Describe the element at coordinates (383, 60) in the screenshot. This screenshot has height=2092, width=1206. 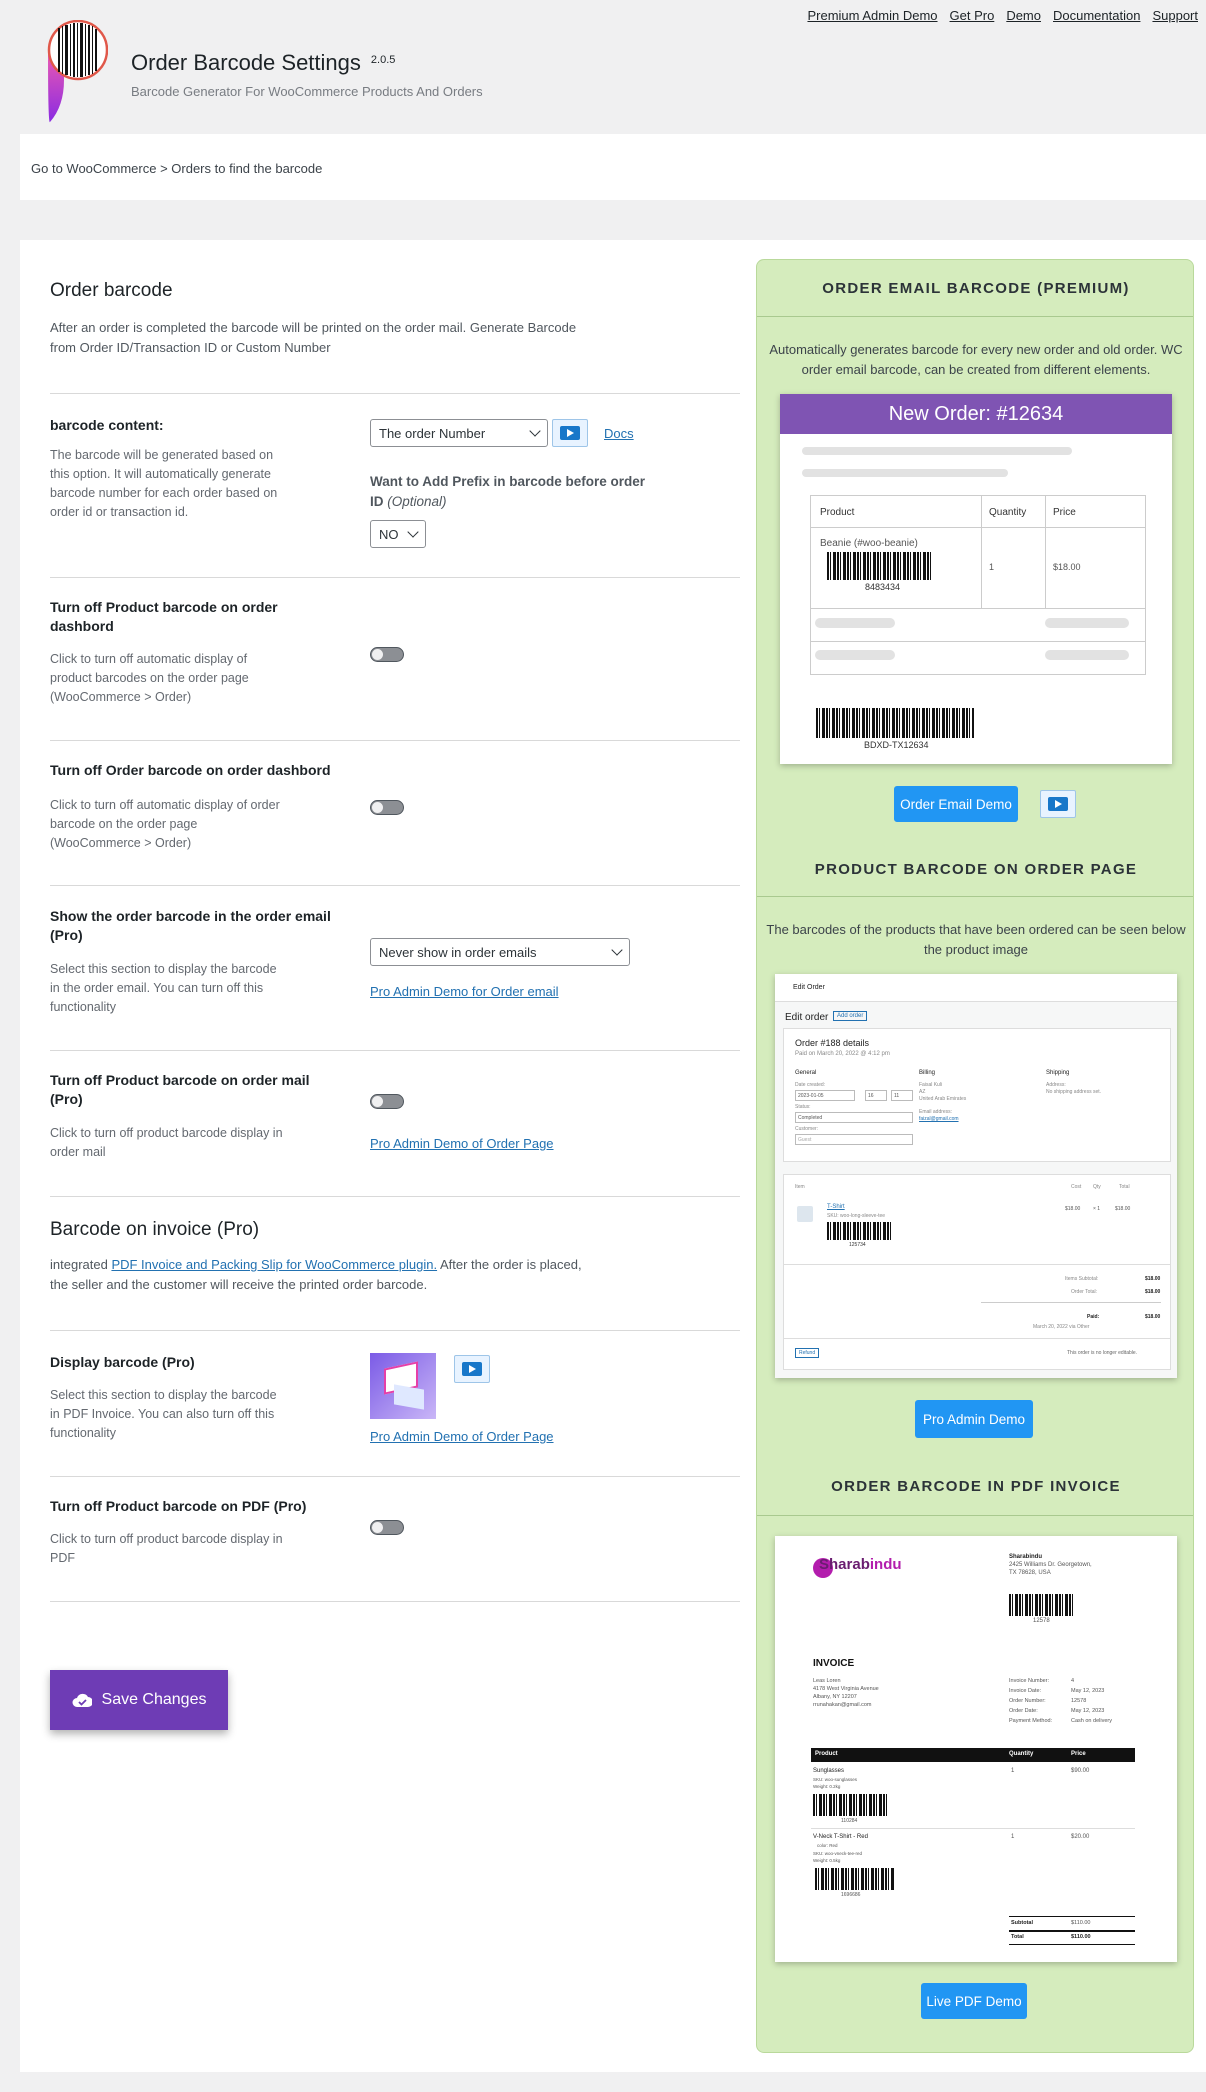
I see `version-badge: 2.0.5` at that location.